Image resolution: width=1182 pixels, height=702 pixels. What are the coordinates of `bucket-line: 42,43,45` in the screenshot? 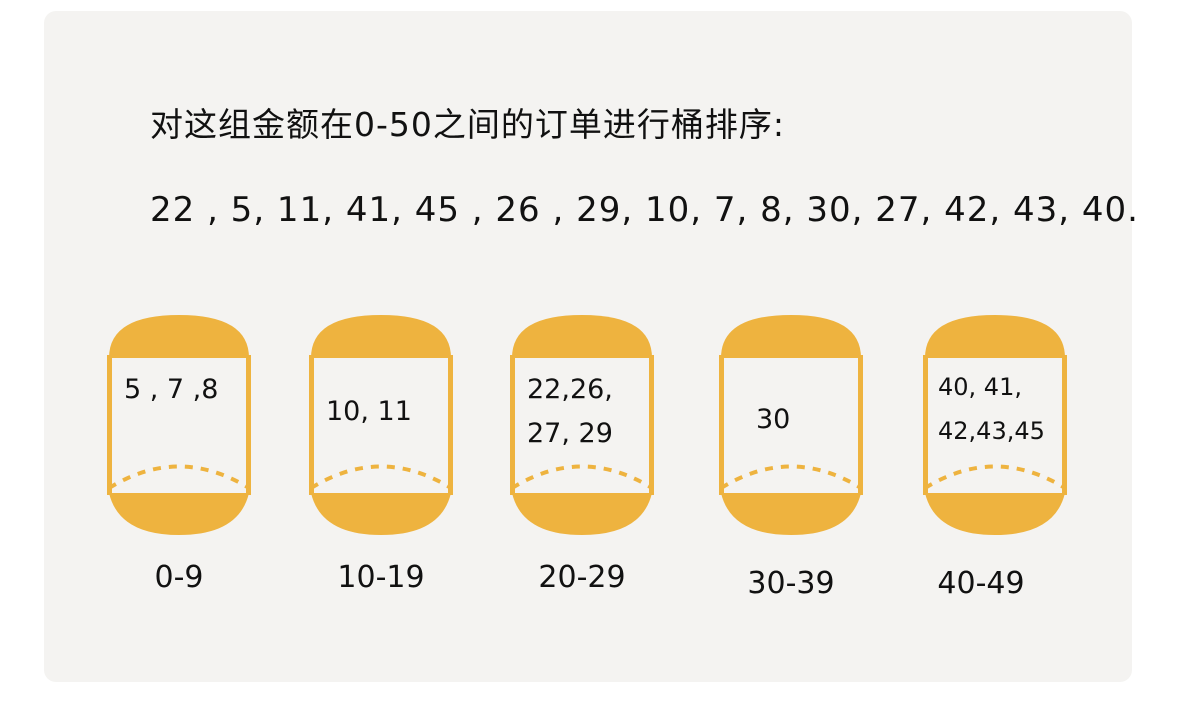 It's located at (991, 431).